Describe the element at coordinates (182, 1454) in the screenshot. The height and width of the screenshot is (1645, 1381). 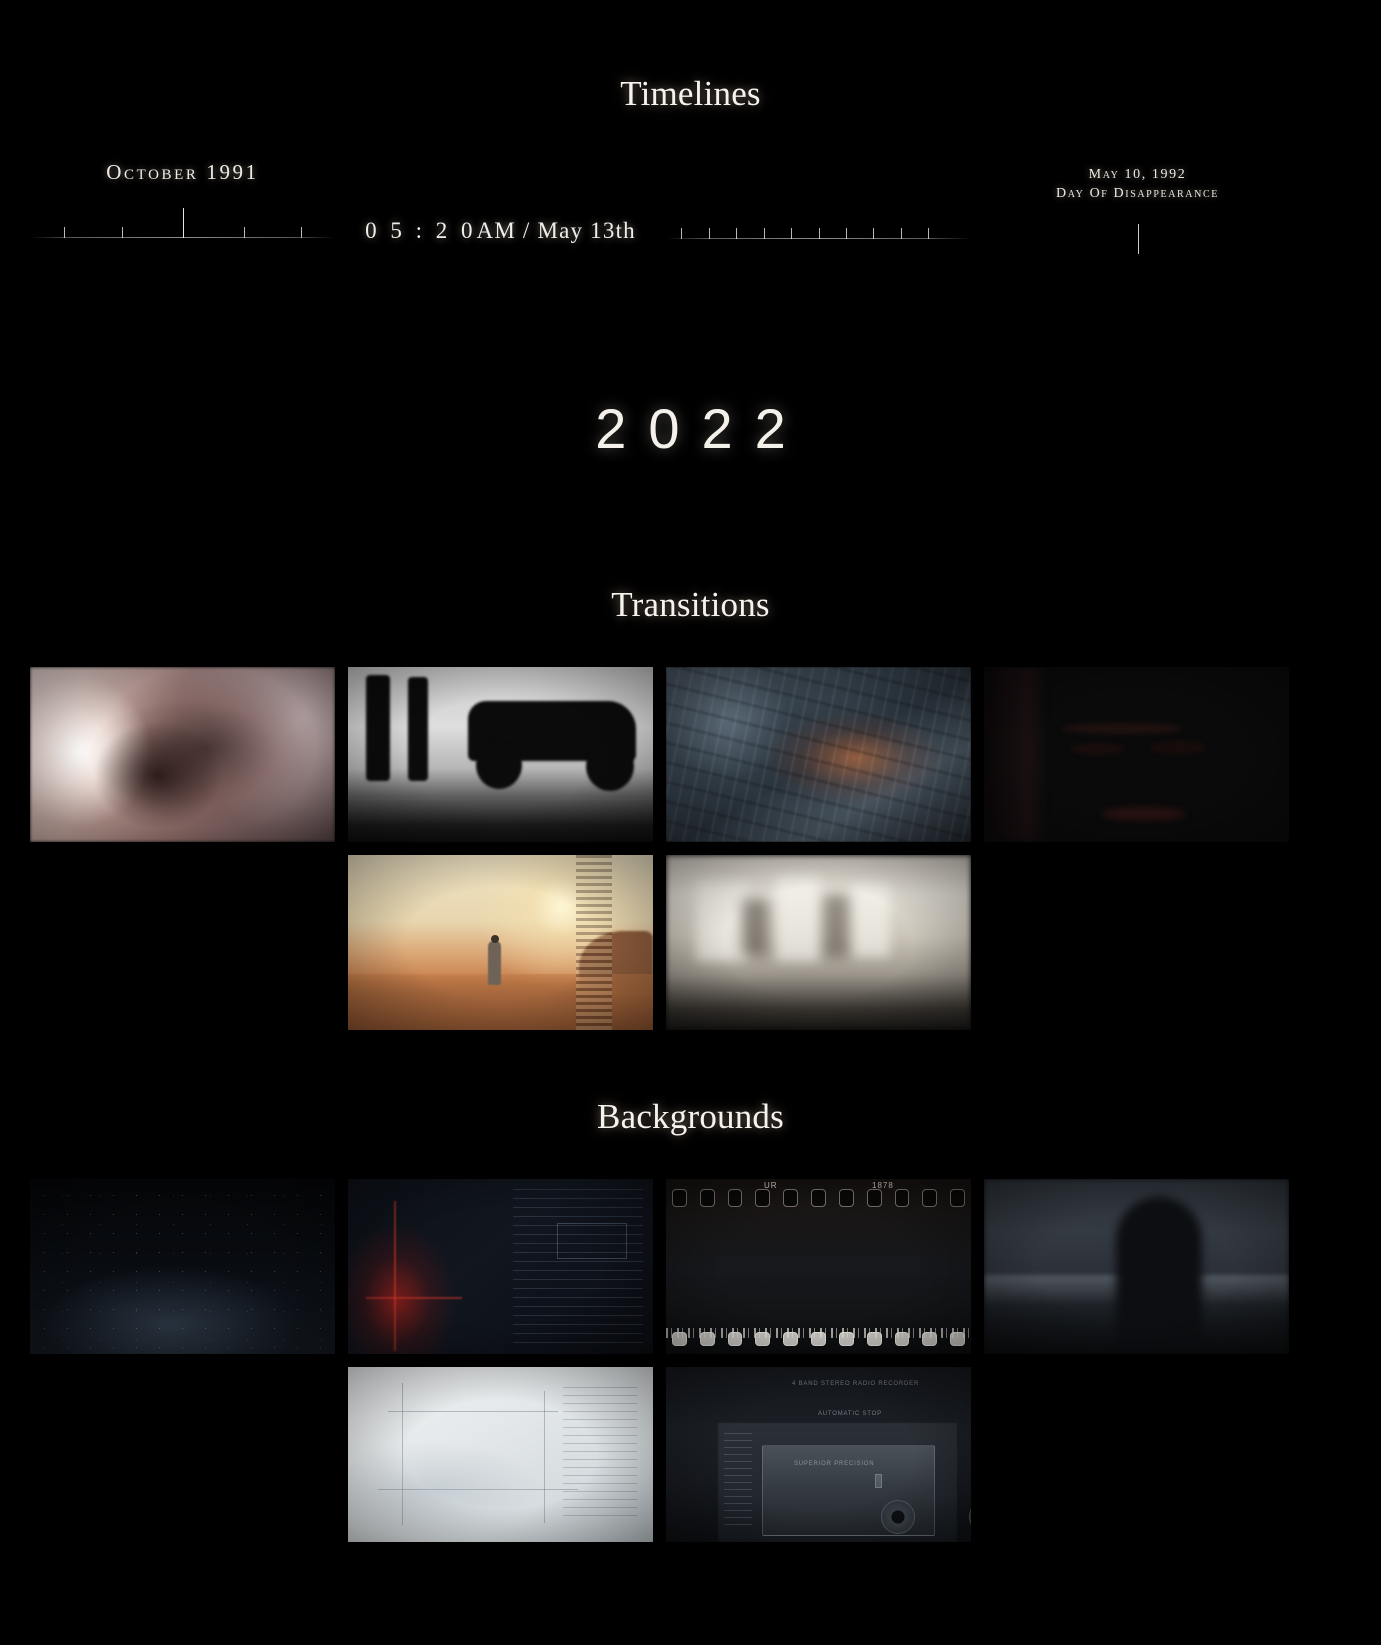
I see `backgrounds-grid-spacer` at that location.